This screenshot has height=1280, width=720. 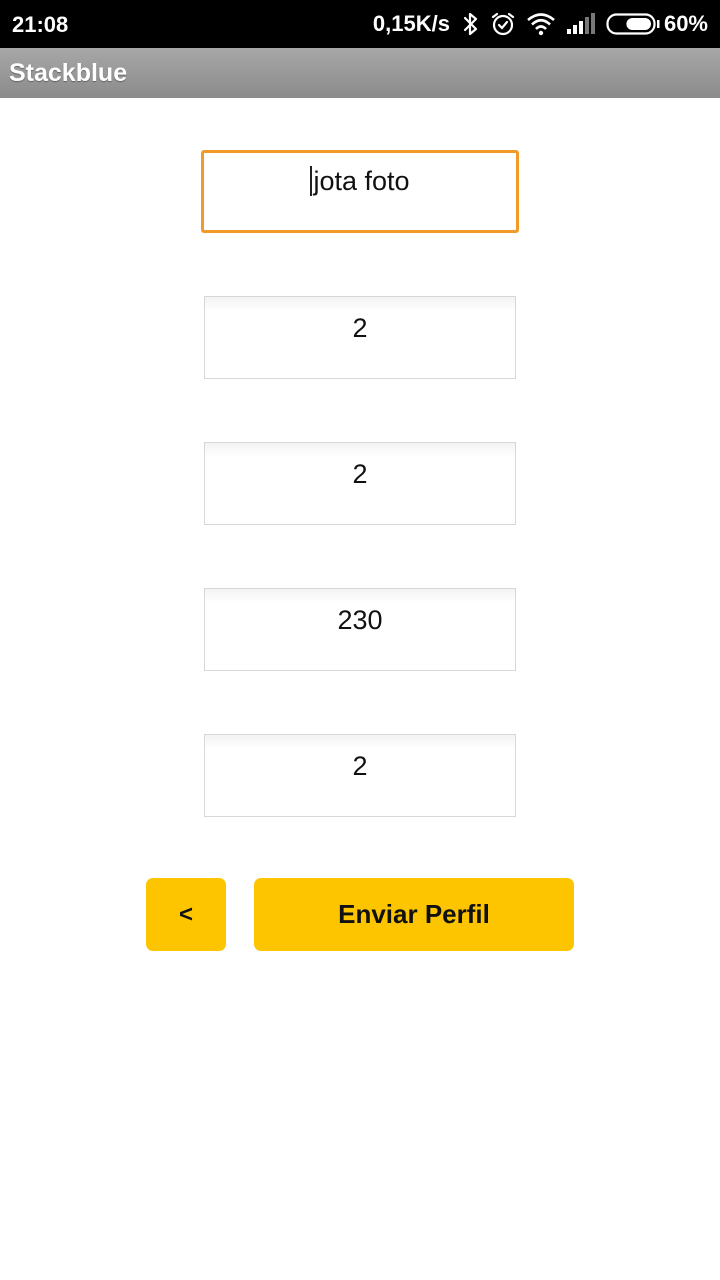 What do you see at coordinates (360, 620) in the screenshot?
I see `number-input-3-value: 230` at bounding box center [360, 620].